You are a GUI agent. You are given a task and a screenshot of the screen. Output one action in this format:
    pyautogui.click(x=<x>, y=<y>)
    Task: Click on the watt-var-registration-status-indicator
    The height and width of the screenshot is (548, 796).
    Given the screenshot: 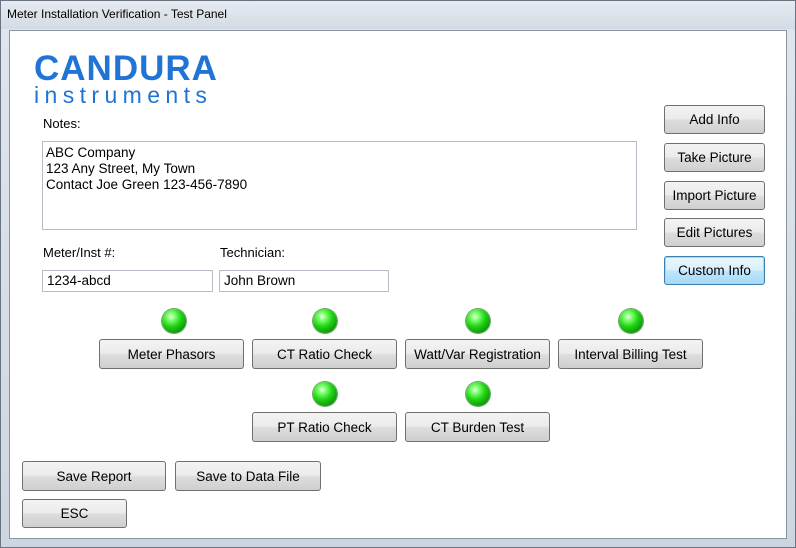 What is the action you would take?
    pyautogui.click(x=478, y=321)
    